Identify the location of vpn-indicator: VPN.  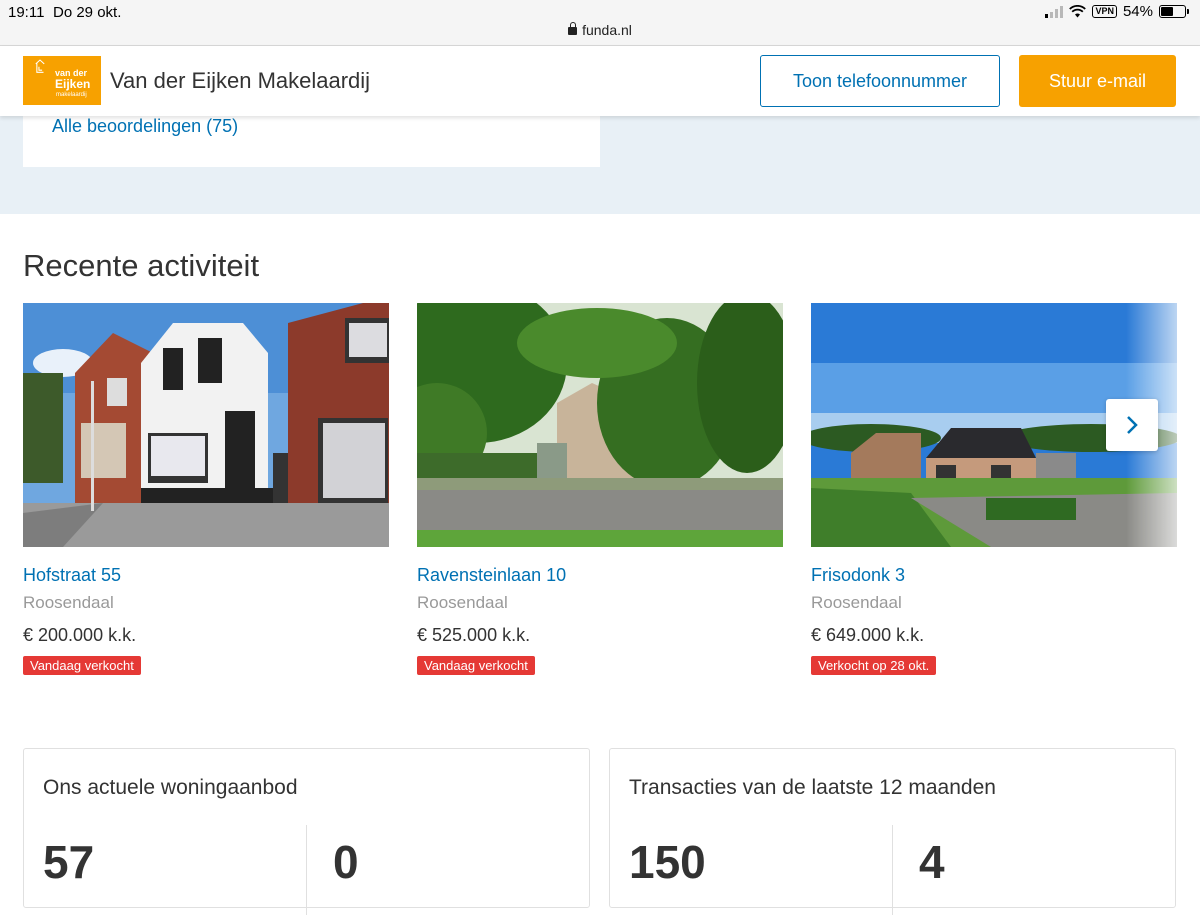
(1104, 11).